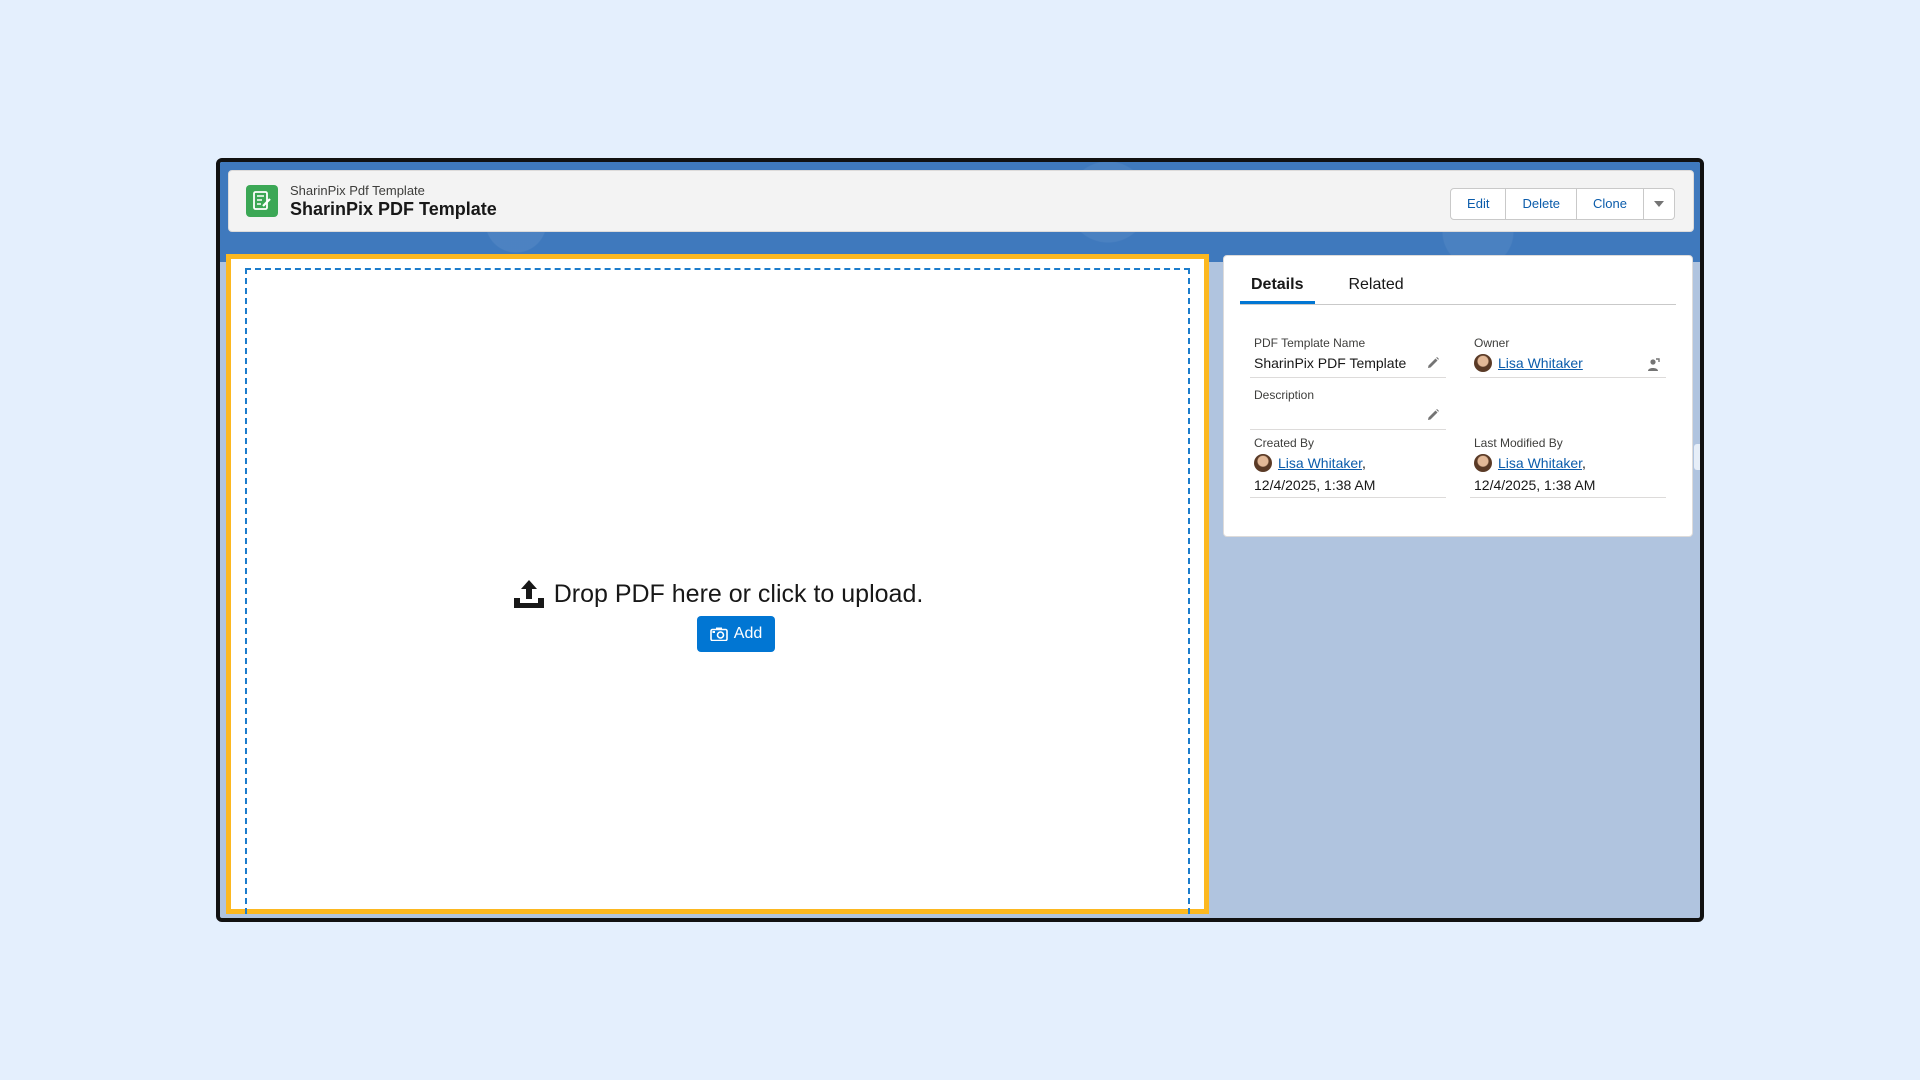  Describe the element at coordinates (1542, 204) in the screenshot. I see `delete-button: Delete` at that location.